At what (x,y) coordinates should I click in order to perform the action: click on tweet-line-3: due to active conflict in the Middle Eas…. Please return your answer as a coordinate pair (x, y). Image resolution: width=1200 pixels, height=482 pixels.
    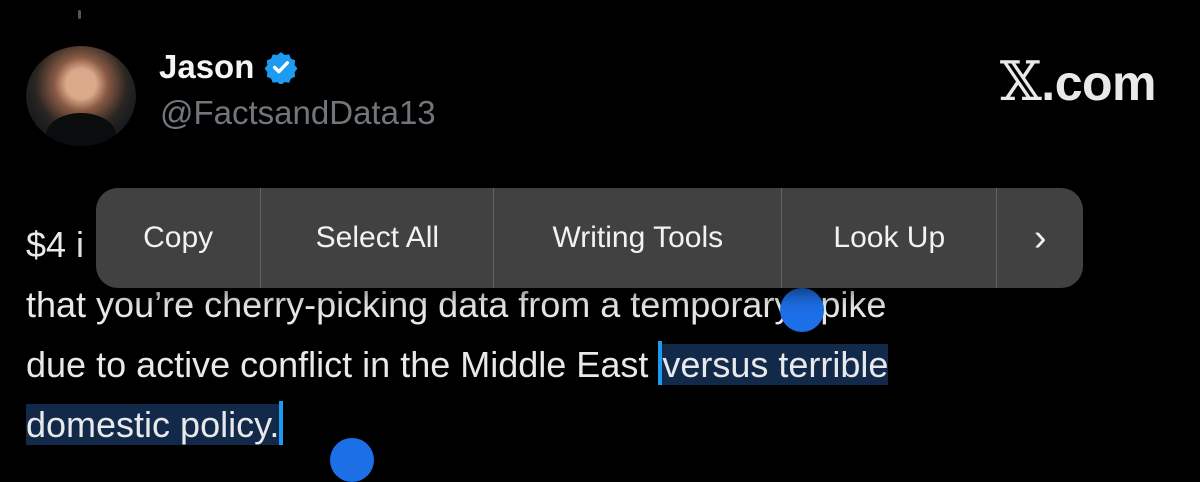
    Looking at the image, I should click on (342, 364).